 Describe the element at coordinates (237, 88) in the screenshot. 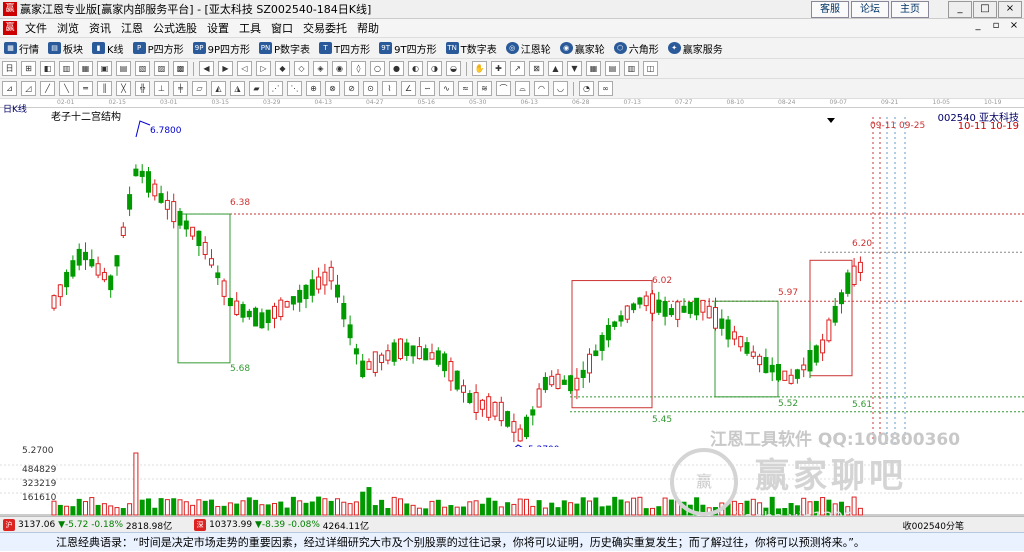

I see `t3-tool-12-icon: ◮` at that location.